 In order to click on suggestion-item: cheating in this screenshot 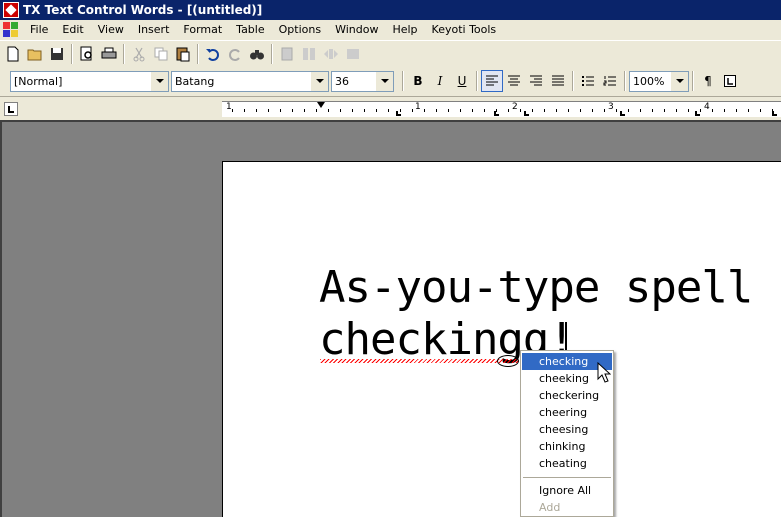, I will do `click(567, 463)`.